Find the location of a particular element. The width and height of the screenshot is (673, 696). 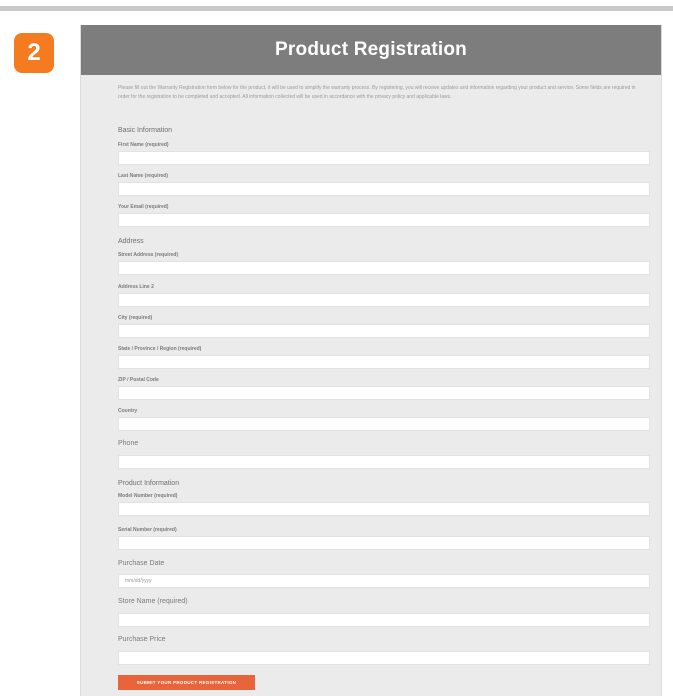

submit-registration-button: SUBMIT YOUR PRODUCT REGISTRATION is located at coordinates (186, 682).